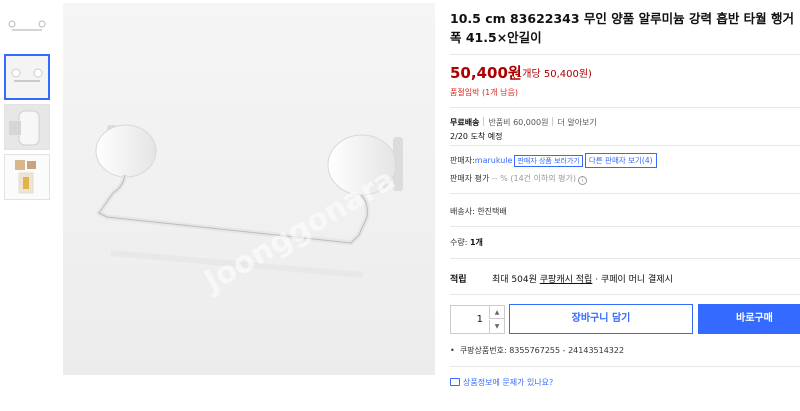 The height and width of the screenshot is (411, 800). I want to click on delivery-company: 배송사: 한진택배, so click(478, 211).